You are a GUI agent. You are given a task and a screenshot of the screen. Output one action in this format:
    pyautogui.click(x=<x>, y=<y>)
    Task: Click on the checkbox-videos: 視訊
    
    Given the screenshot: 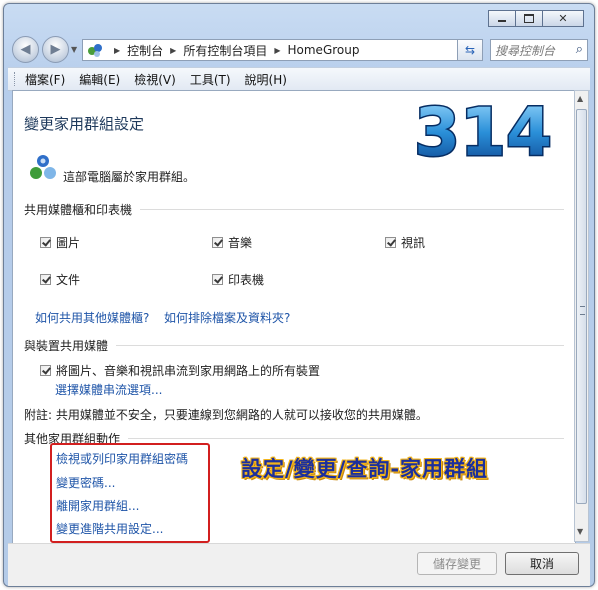 What is the action you would take?
    pyautogui.click(x=405, y=242)
    